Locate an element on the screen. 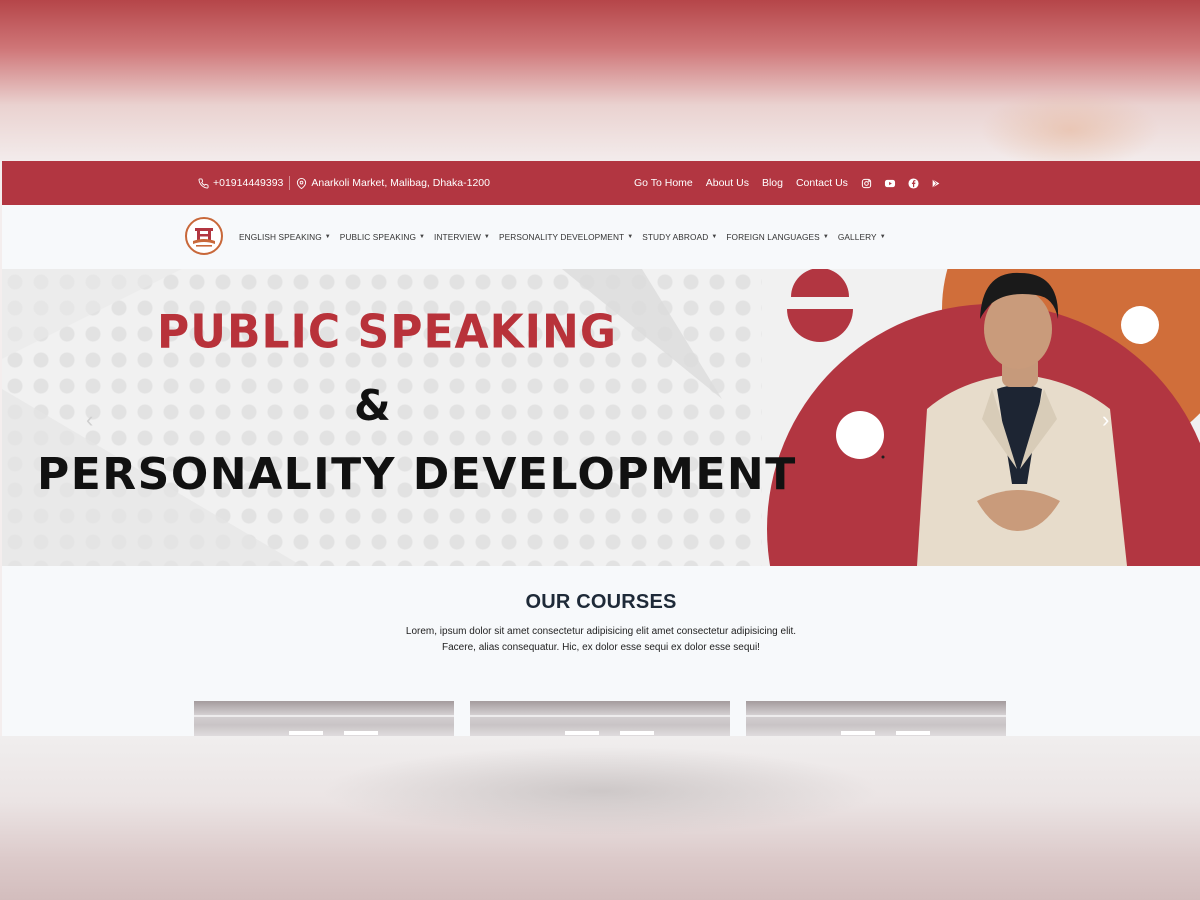 The image size is (1200, 900). courses-heading: OUR COURSES is located at coordinates (601, 602).